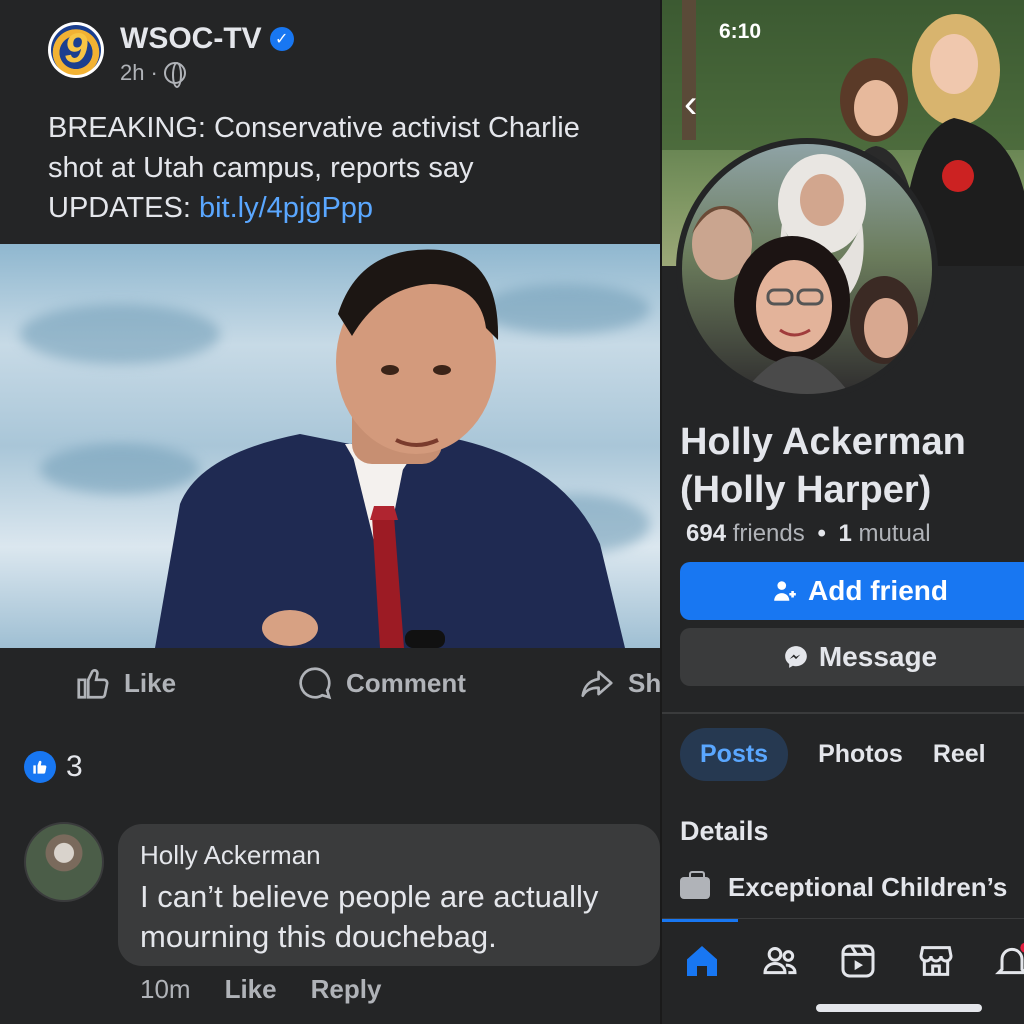  What do you see at coordinates (785, 591) in the screenshot?
I see `add-person-icon` at bounding box center [785, 591].